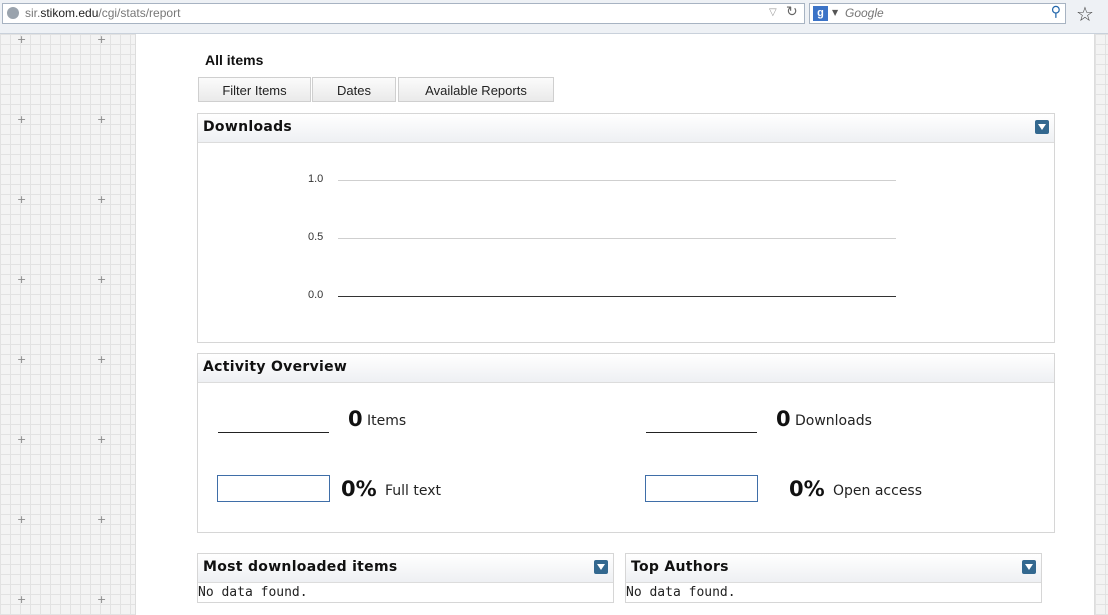 The width and height of the screenshot is (1108, 615). Describe the element at coordinates (403, 13) in the screenshot. I see `address-bar: sir.stikom.edu/cgi/stats/report ▽ ↻` at that location.